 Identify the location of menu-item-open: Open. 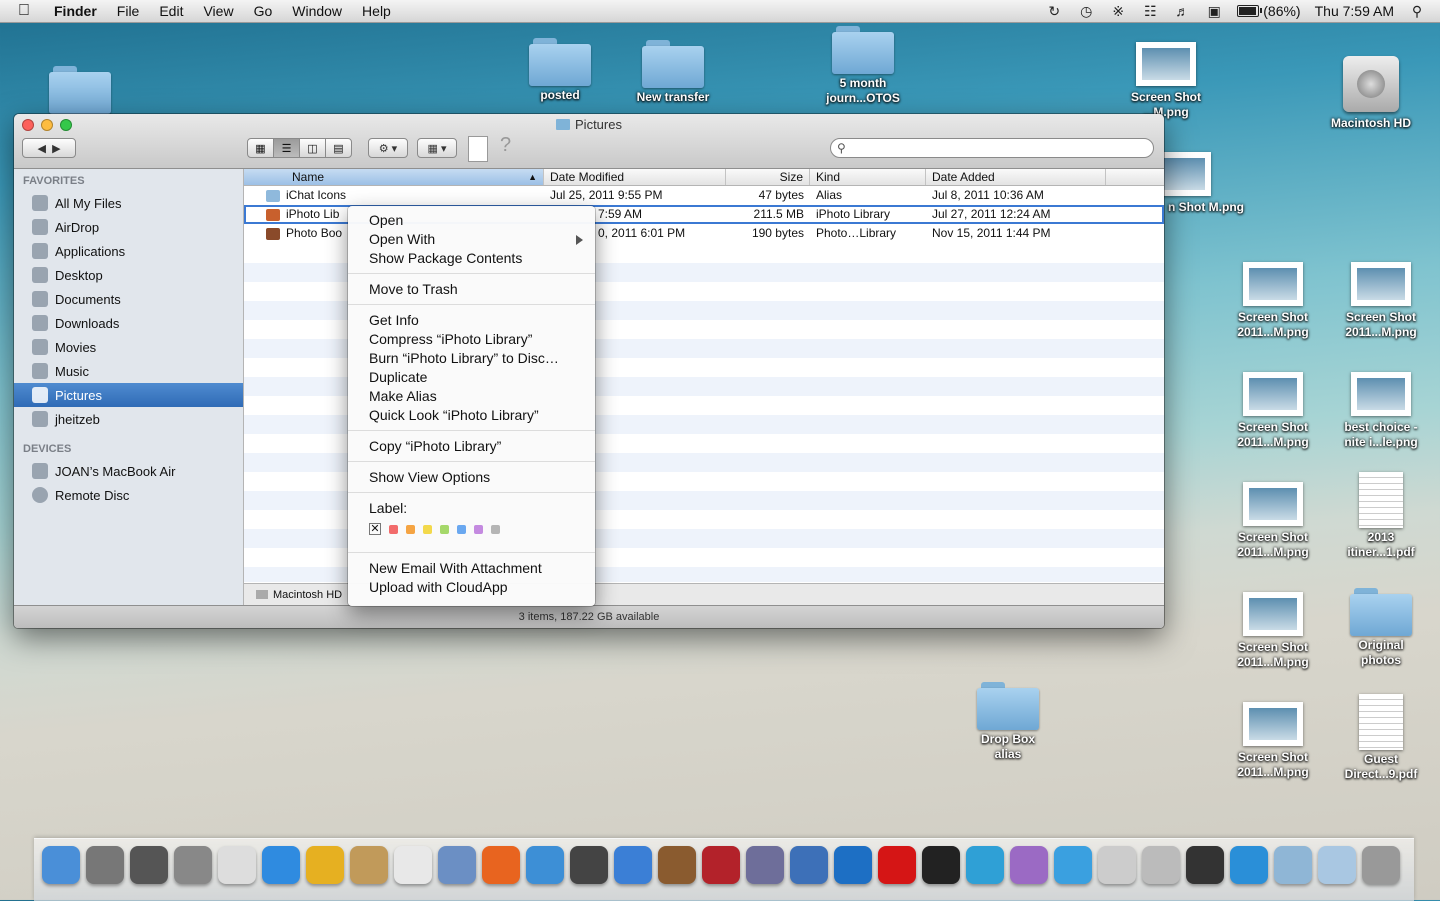
(471, 220).